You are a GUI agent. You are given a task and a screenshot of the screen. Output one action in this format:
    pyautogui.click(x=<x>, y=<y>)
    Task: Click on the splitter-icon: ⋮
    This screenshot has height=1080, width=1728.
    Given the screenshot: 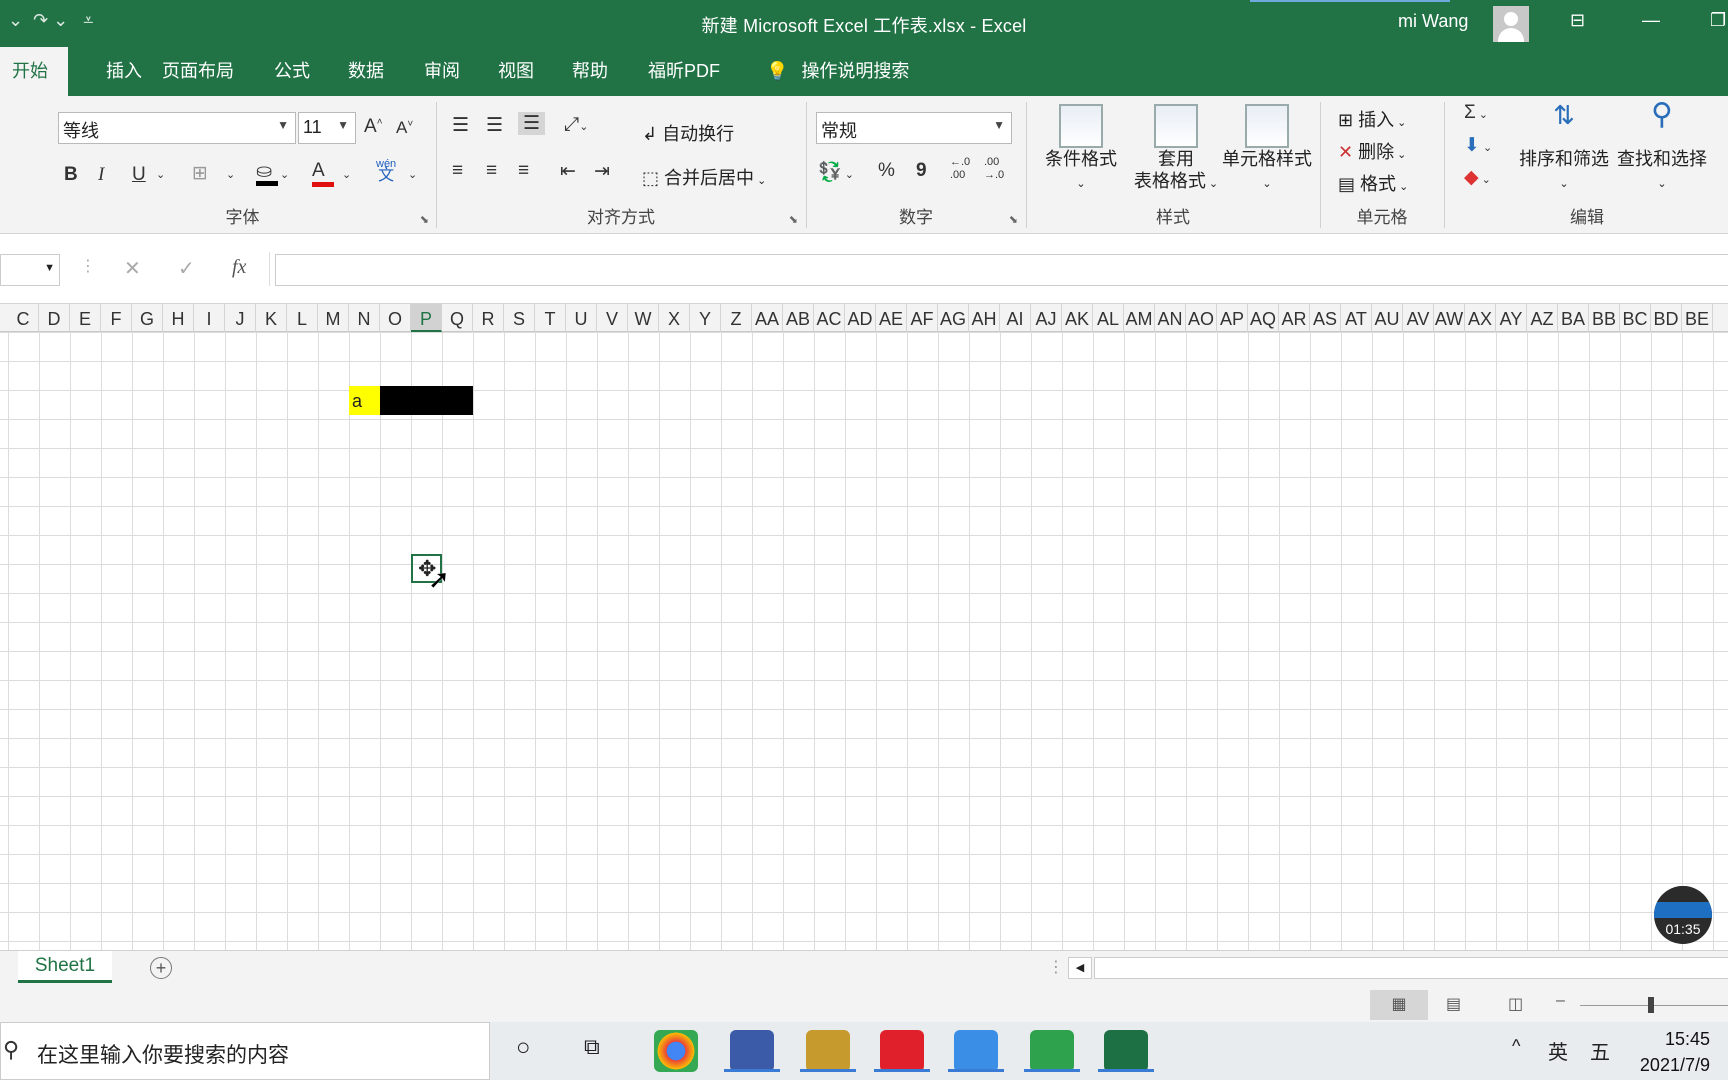 What is the action you would take?
    pyautogui.click(x=1056, y=967)
    